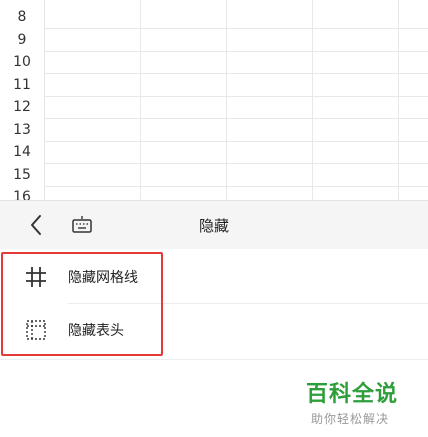 This screenshot has width=428, height=437. What do you see at coordinates (22, 107) in the screenshot?
I see `row-number: 12` at bounding box center [22, 107].